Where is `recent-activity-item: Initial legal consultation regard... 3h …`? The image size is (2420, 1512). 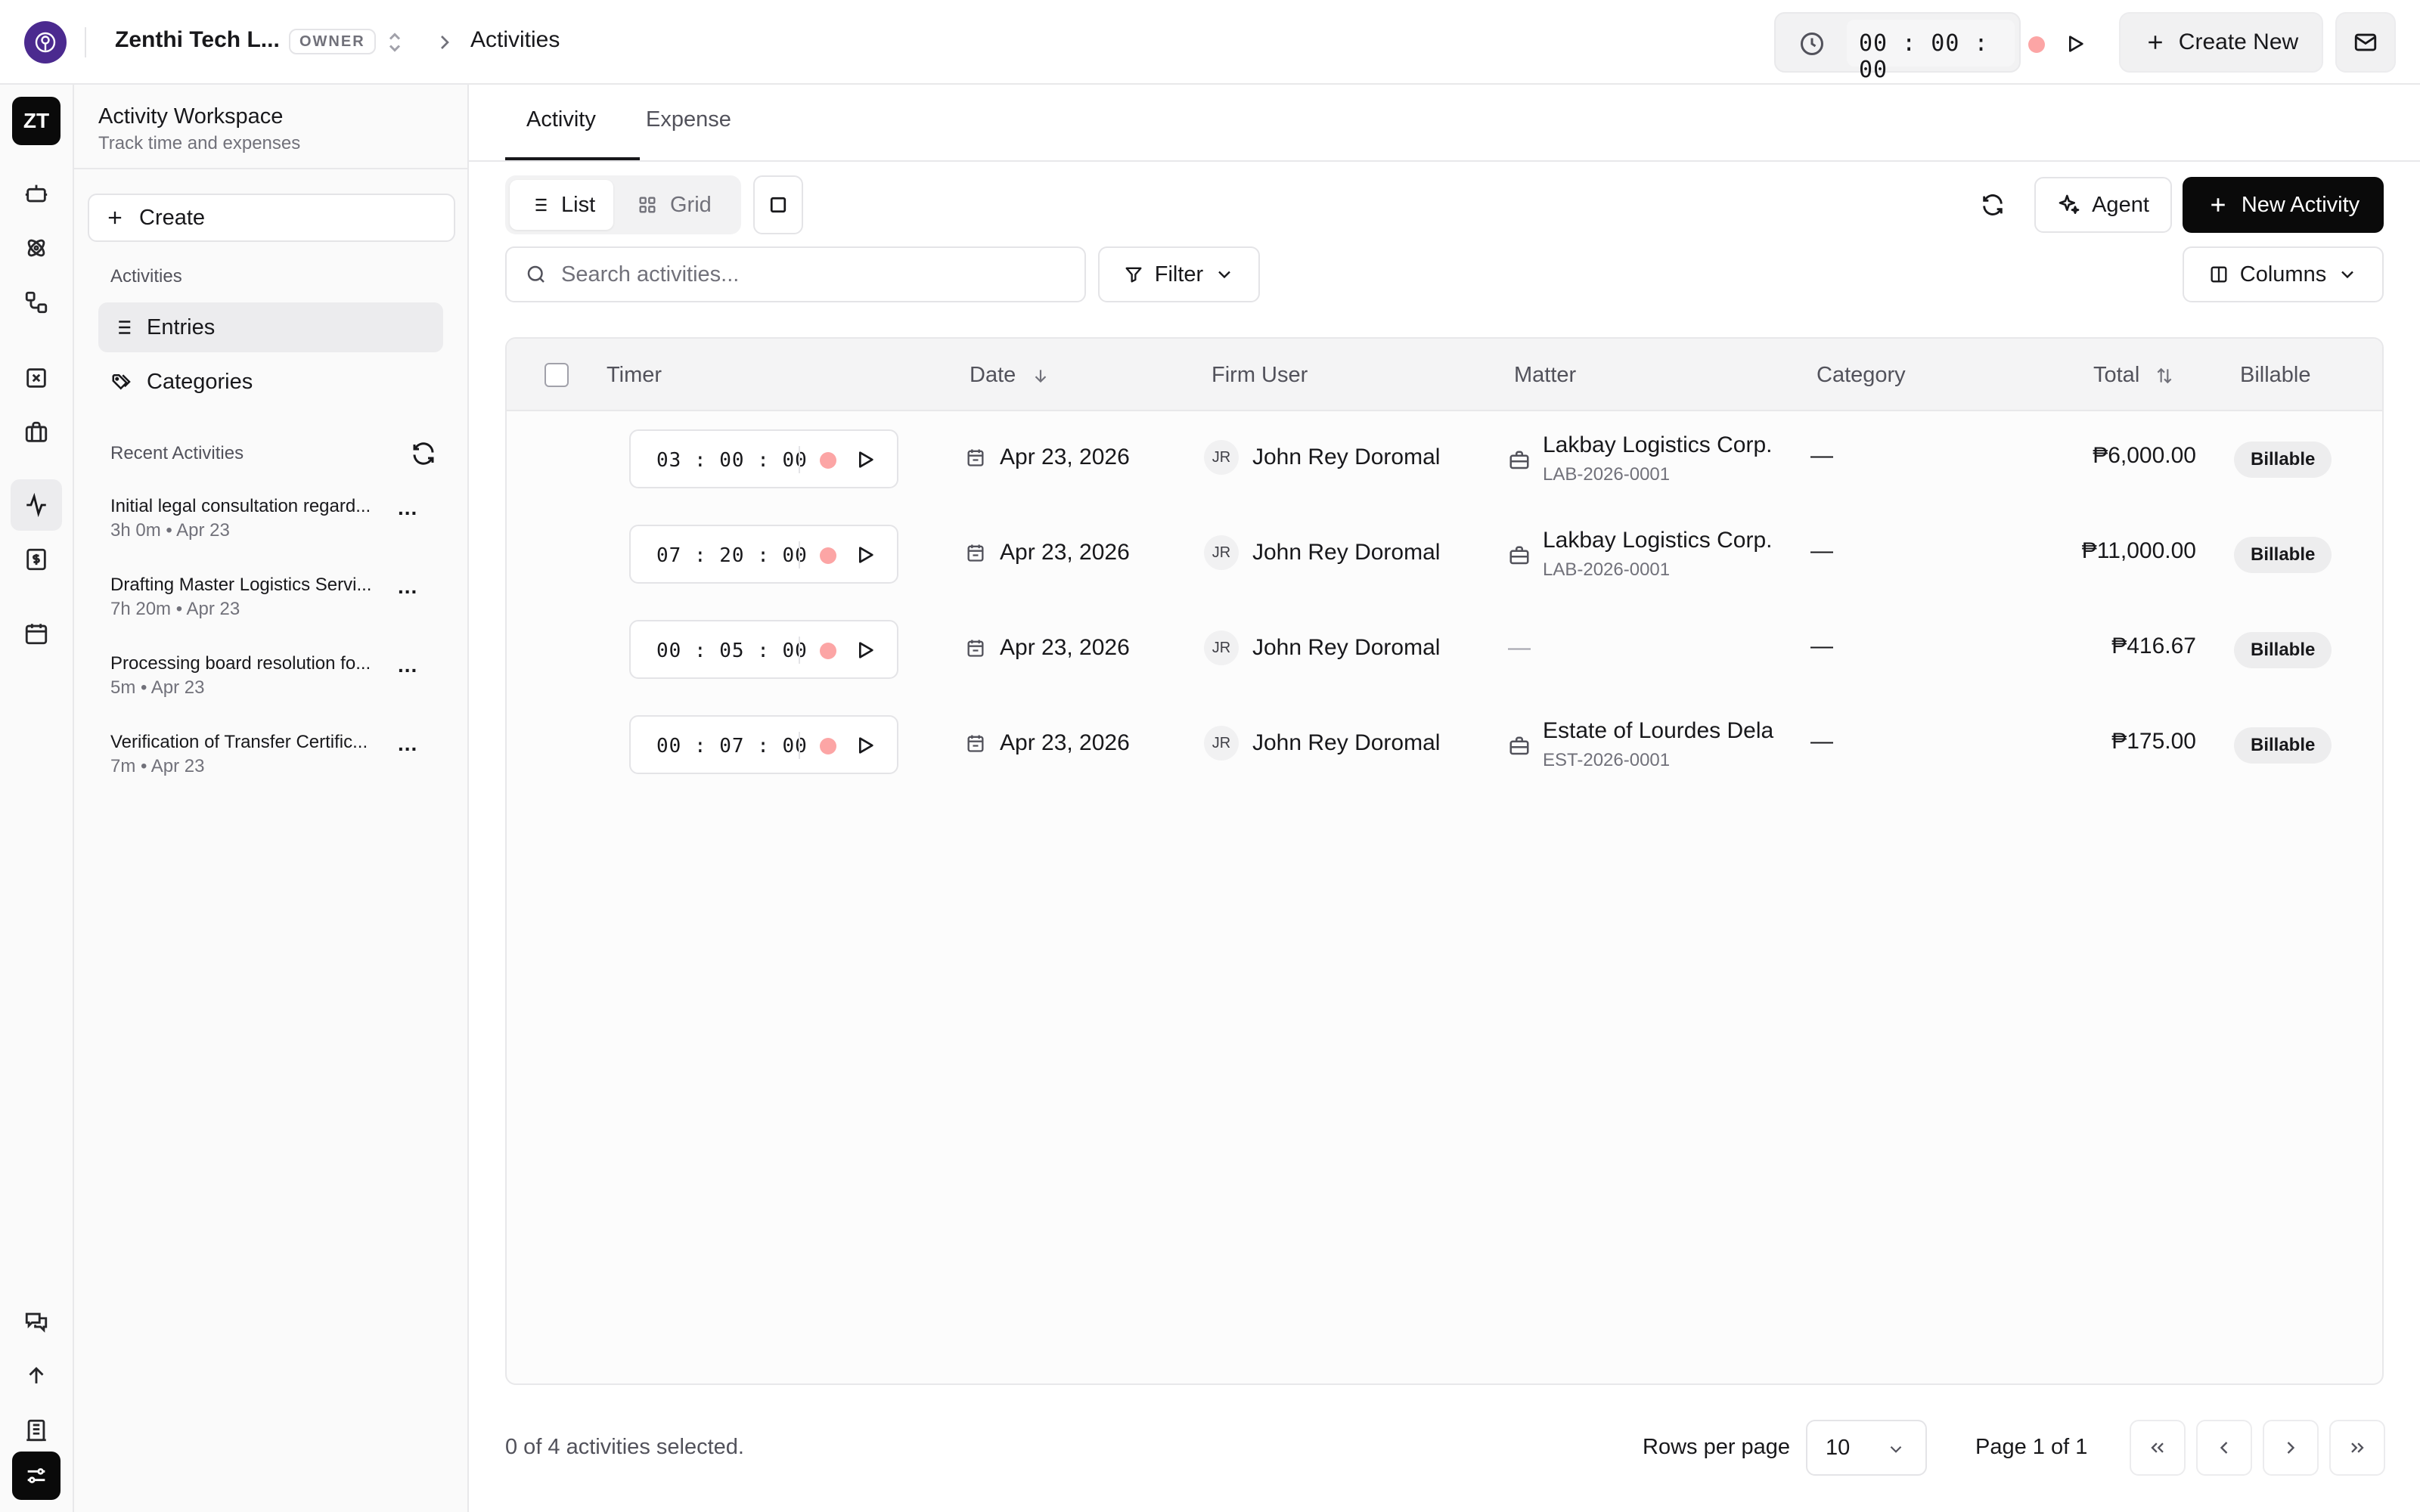
recent-activity-item: Initial legal consultation regard... 3h … is located at coordinates (276, 519).